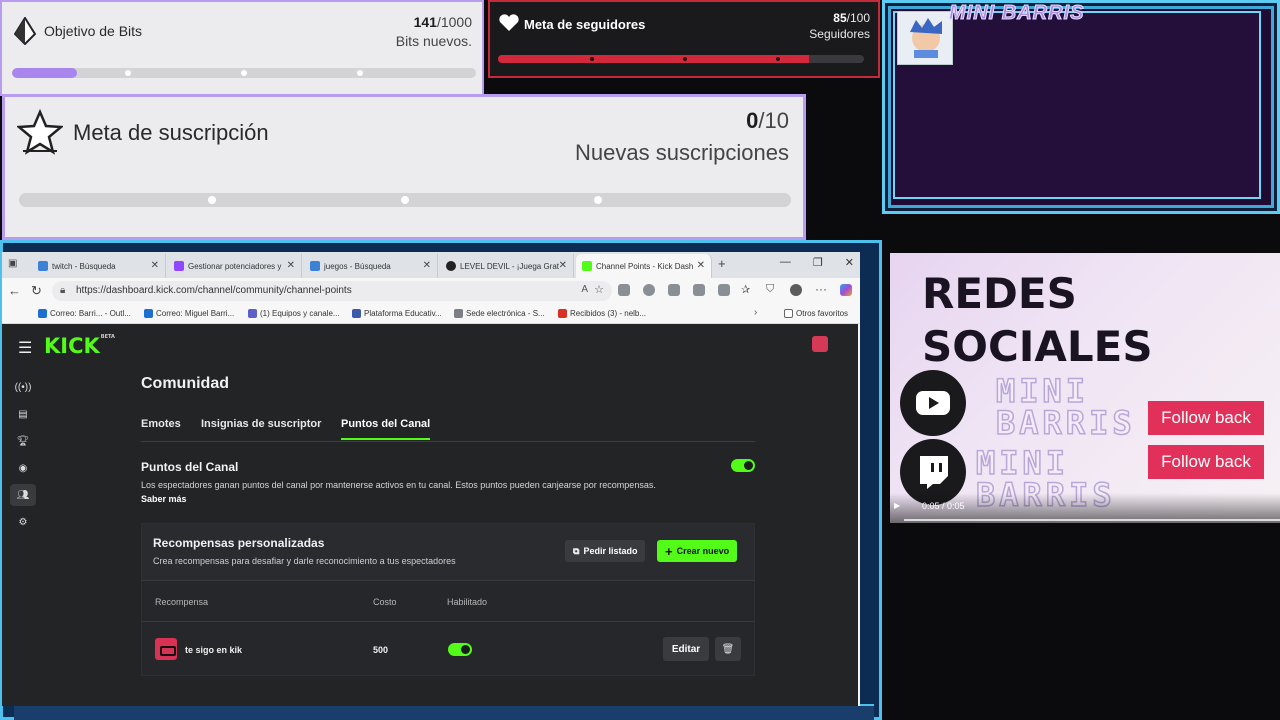 This screenshot has width=1280, height=720. Describe the element at coordinates (770, 289) in the screenshot. I see `shield-icon: ⛉` at that location.